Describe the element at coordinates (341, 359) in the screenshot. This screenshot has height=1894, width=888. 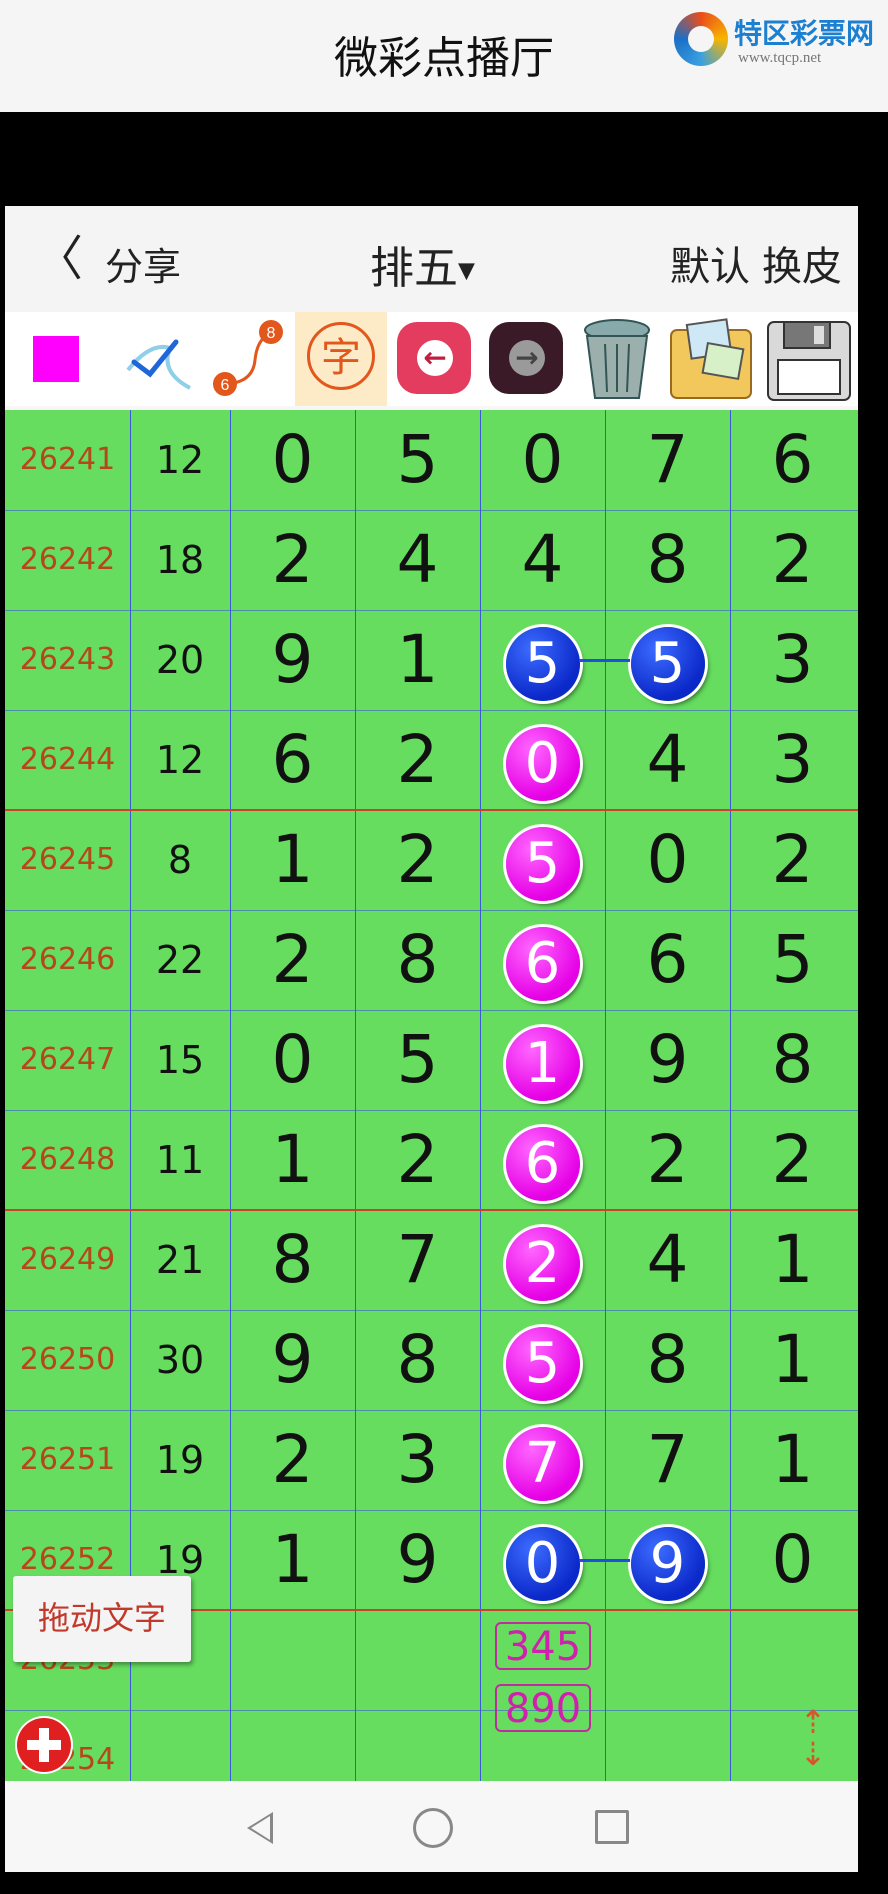
I see `text-tool-button: 字` at that location.